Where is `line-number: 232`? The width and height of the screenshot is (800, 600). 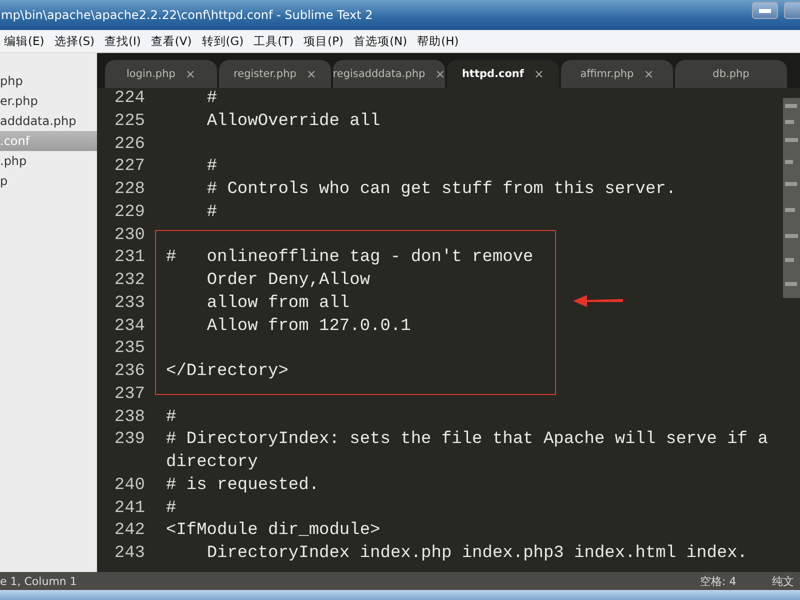 line-number: 232 is located at coordinates (129, 281).